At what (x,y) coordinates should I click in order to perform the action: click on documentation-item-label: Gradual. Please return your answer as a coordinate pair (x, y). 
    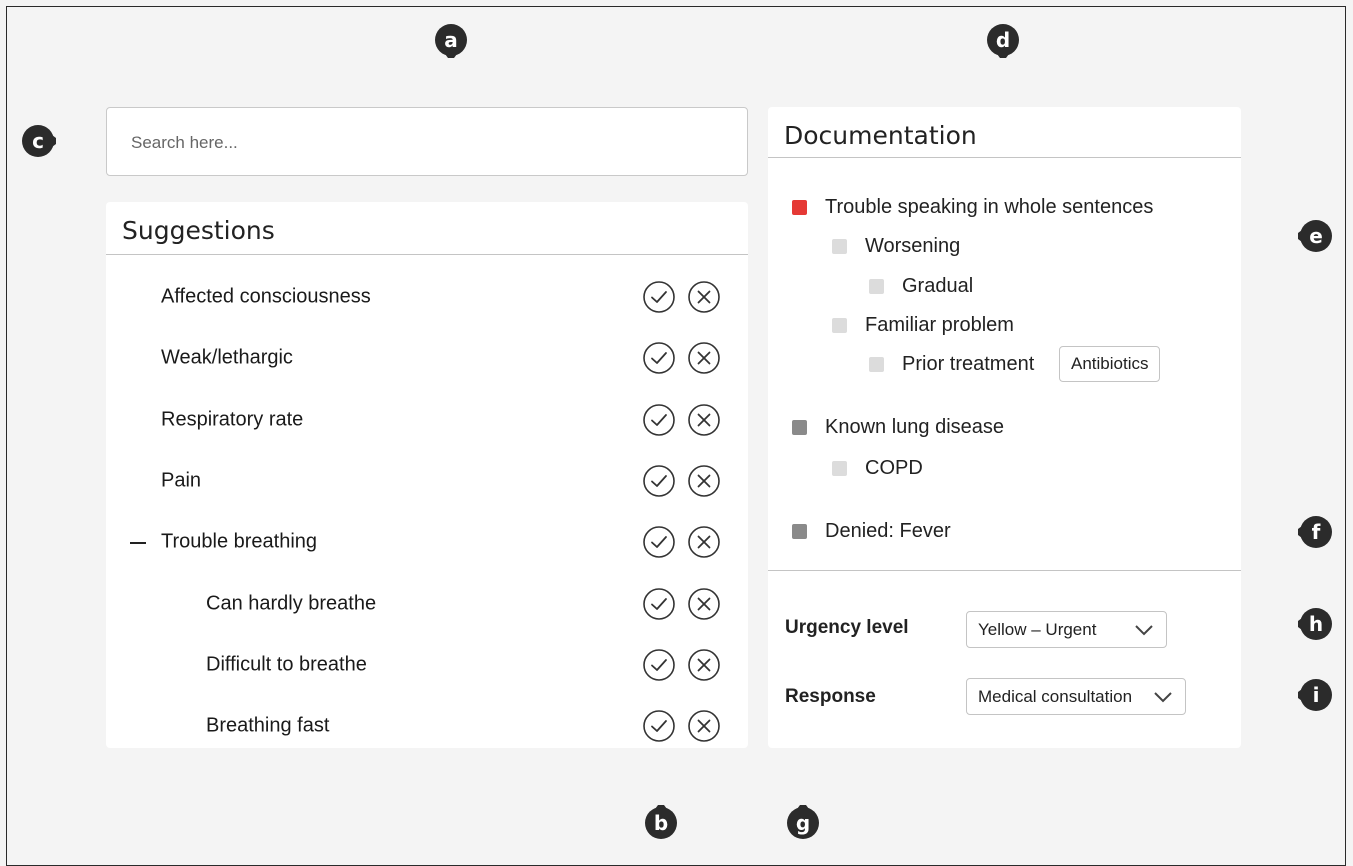
    Looking at the image, I should click on (938, 285).